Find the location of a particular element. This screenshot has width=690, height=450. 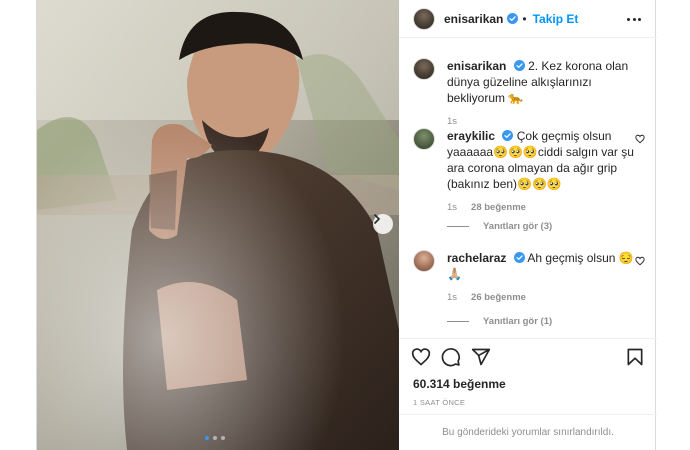

post-header: enisarikan • Takip Et is located at coordinates (528, 19).